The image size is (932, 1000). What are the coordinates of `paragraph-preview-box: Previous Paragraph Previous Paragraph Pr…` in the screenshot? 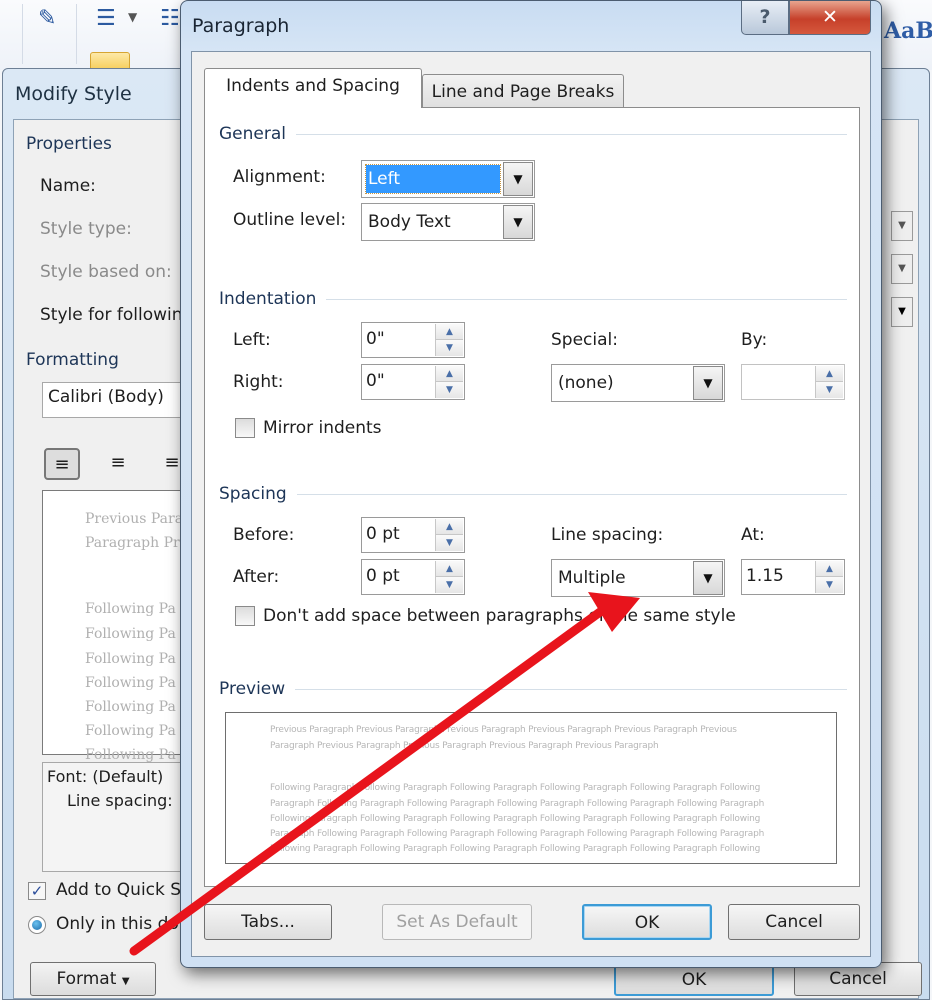 It's located at (531, 788).